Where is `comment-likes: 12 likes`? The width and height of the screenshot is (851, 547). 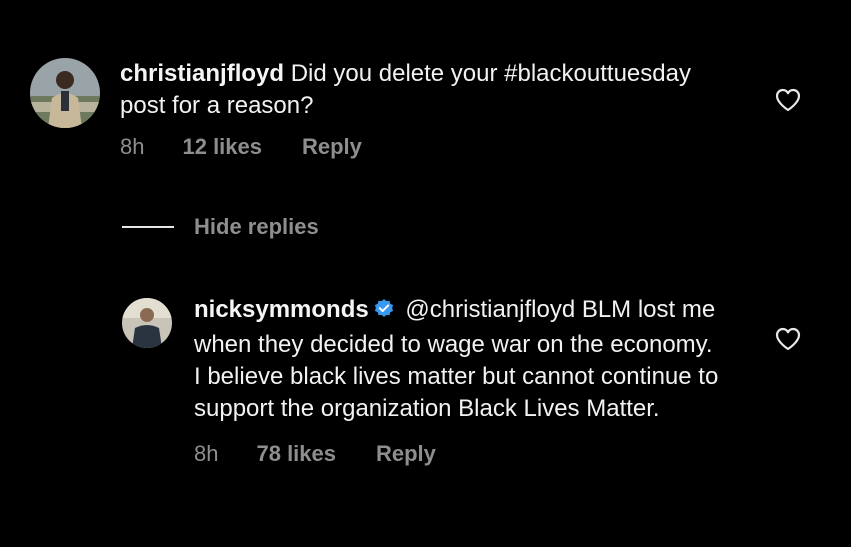 comment-likes: 12 likes is located at coordinates (222, 147).